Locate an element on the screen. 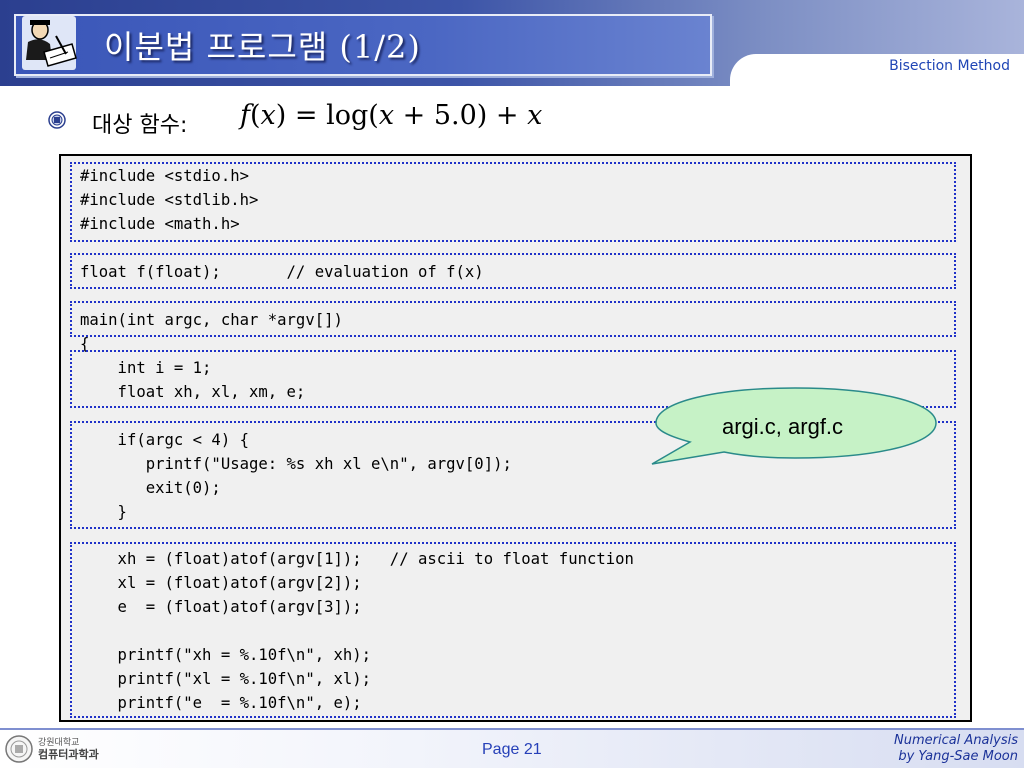 This screenshot has width=1024, height=768. page-title: 이분법 프로그램 (1/2) is located at coordinates (262, 47).